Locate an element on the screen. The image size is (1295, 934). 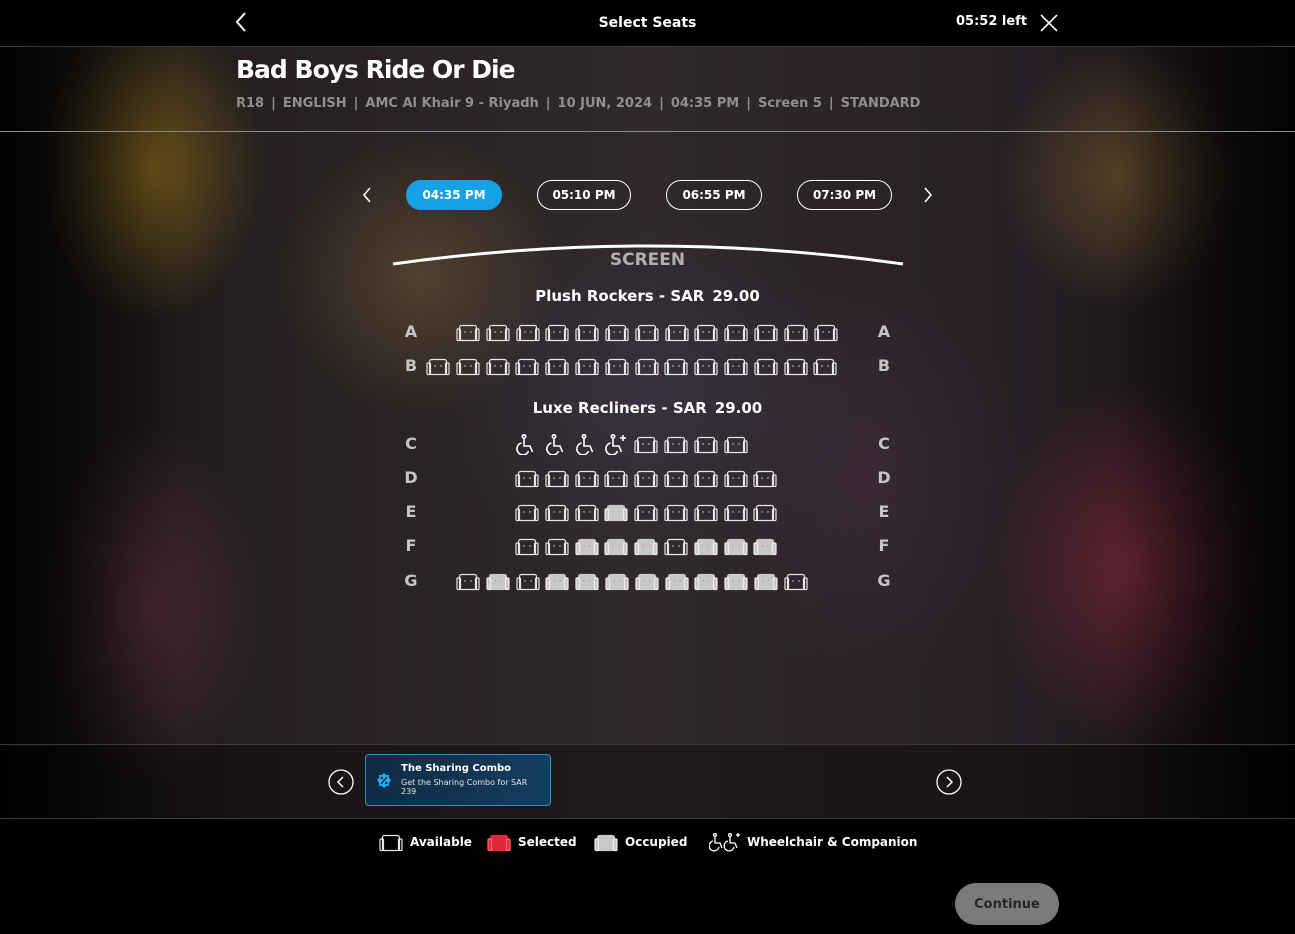
offers-next-button is located at coordinates (949, 782).